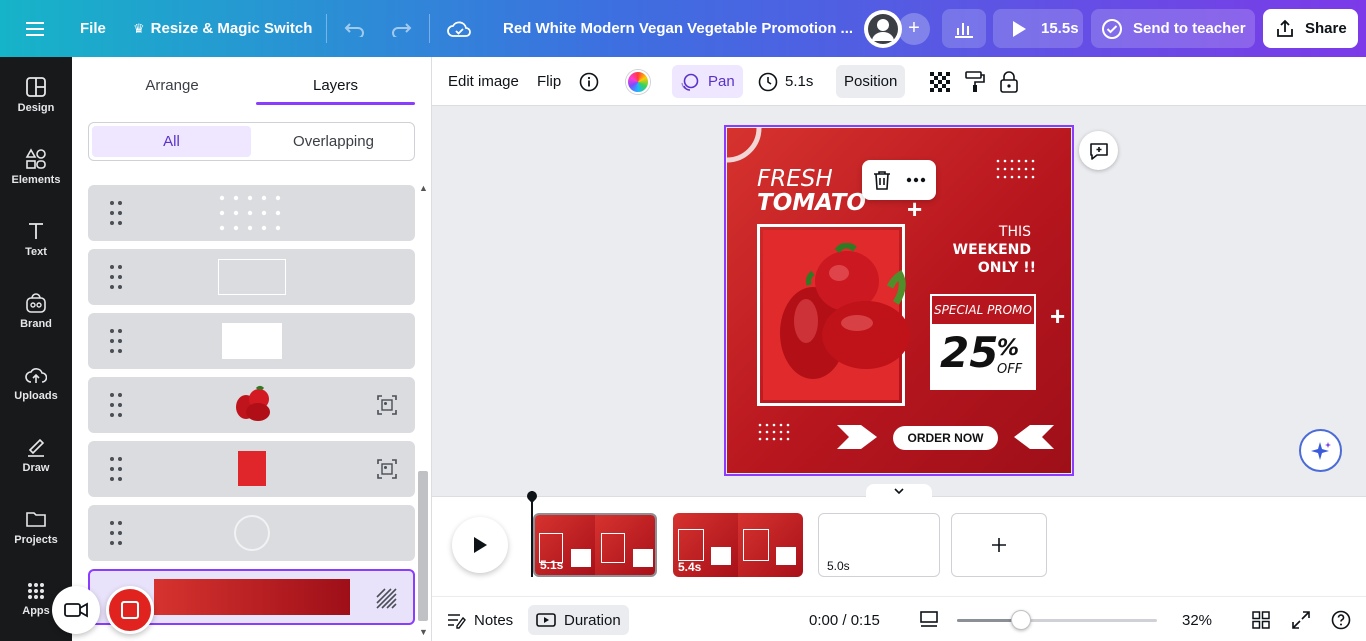 The height and width of the screenshot is (641, 1366). I want to click on circle-outline-thumbnail, so click(252, 533).